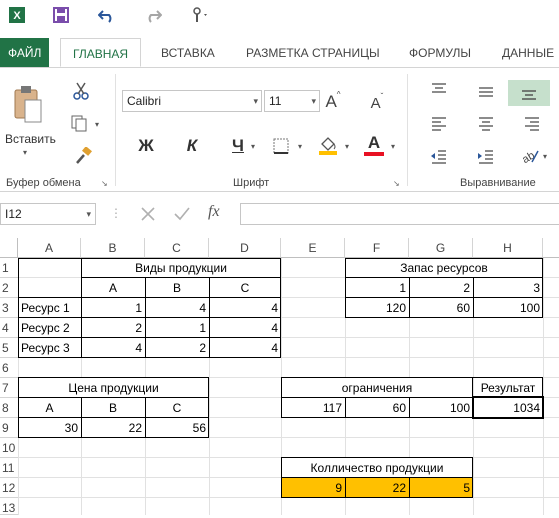  I want to click on column-header-c: C, so click(177, 248).